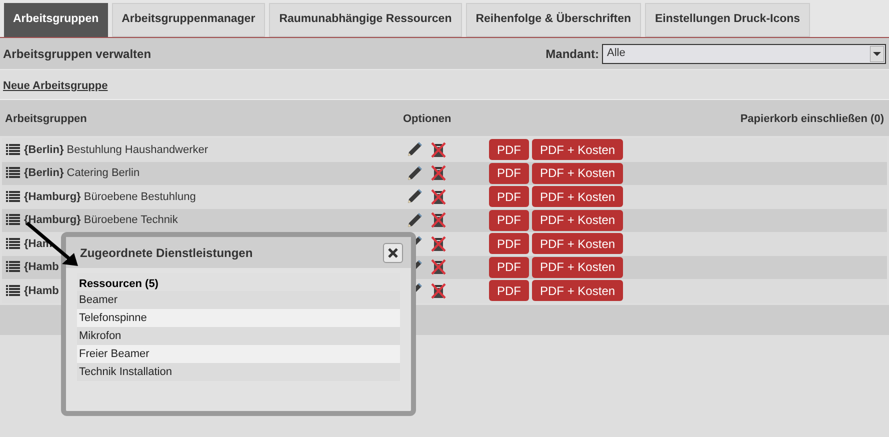 This screenshot has height=437, width=889. I want to click on close-button, so click(393, 252).